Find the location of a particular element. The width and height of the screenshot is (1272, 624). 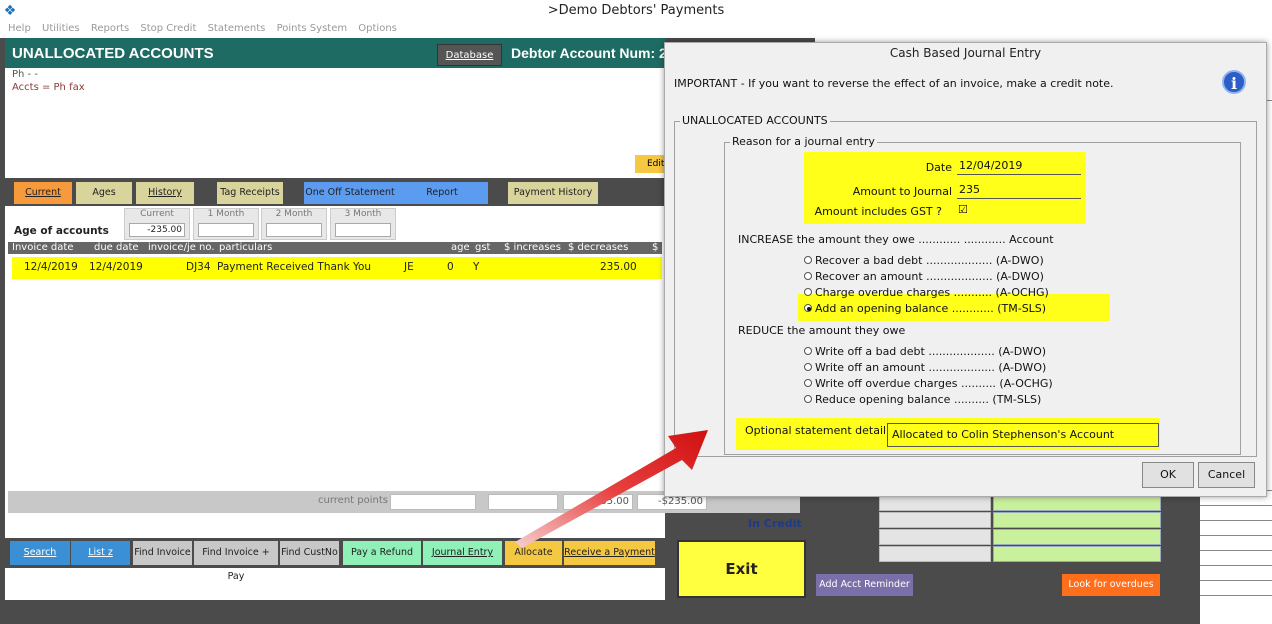

menu-reports: Reports is located at coordinates (110, 28).